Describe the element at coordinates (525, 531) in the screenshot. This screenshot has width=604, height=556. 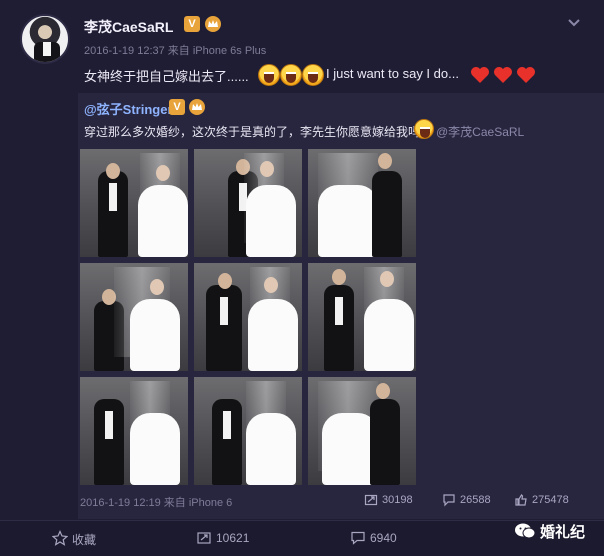
I see `wechat-icon` at that location.